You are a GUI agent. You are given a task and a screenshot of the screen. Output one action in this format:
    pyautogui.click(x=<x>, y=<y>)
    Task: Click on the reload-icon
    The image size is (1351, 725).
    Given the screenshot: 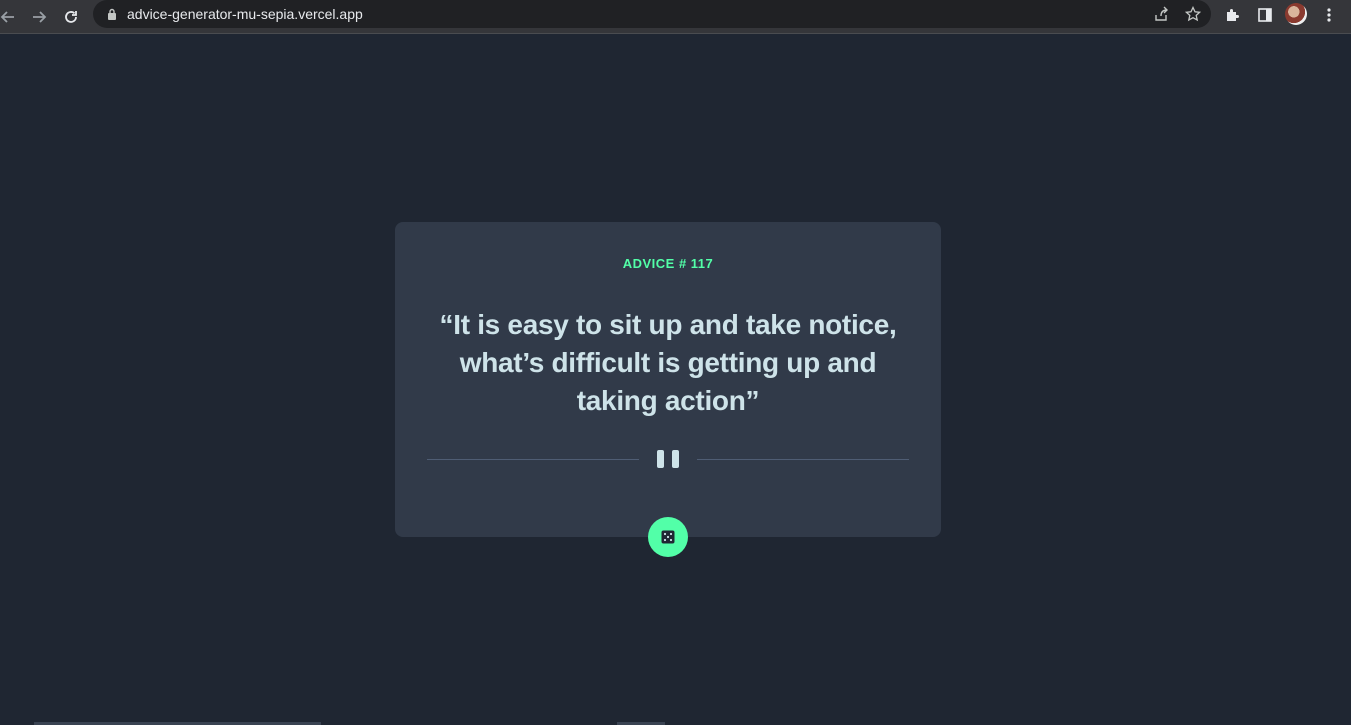 What is the action you would take?
    pyautogui.click(x=71, y=17)
    